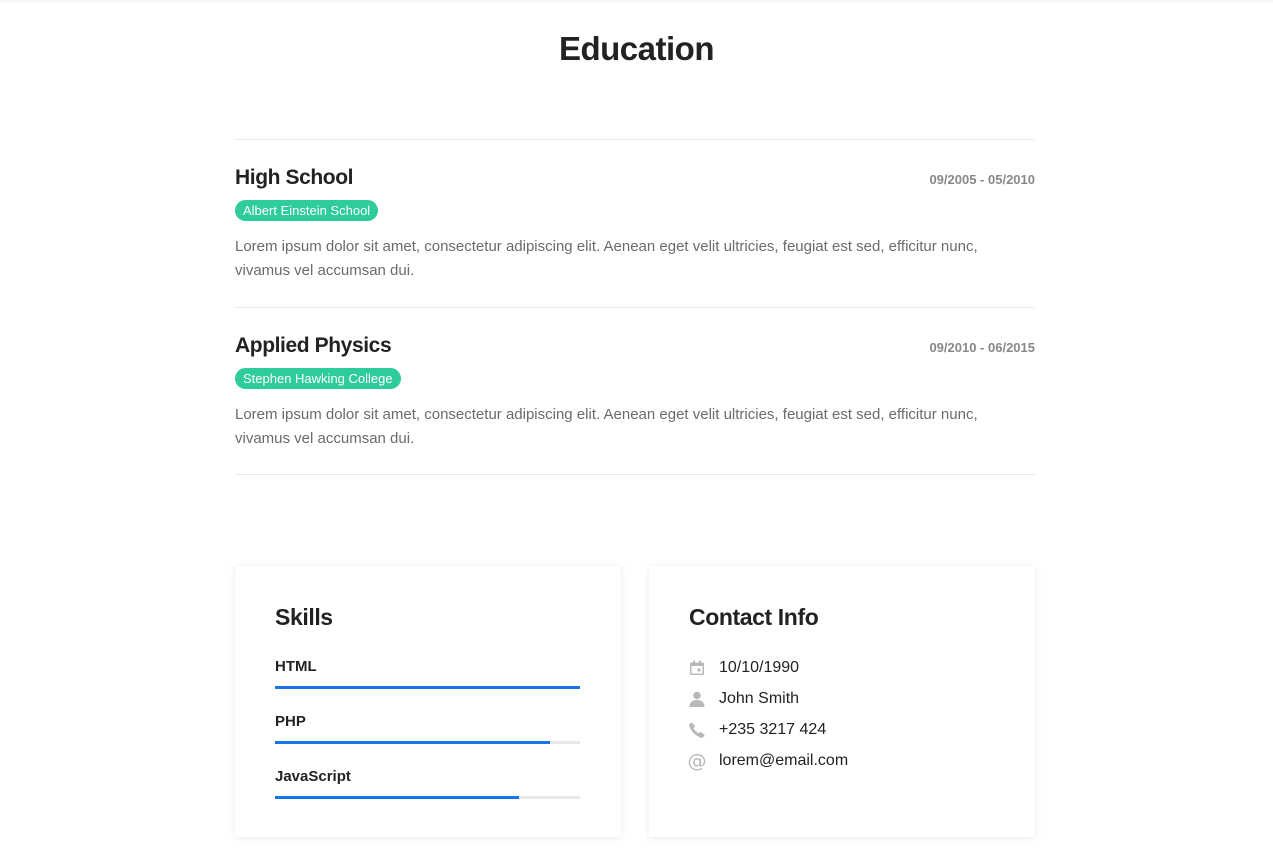 This screenshot has height=862, width=1273. I want to click on skills-title: Skills, so click(304, 617).